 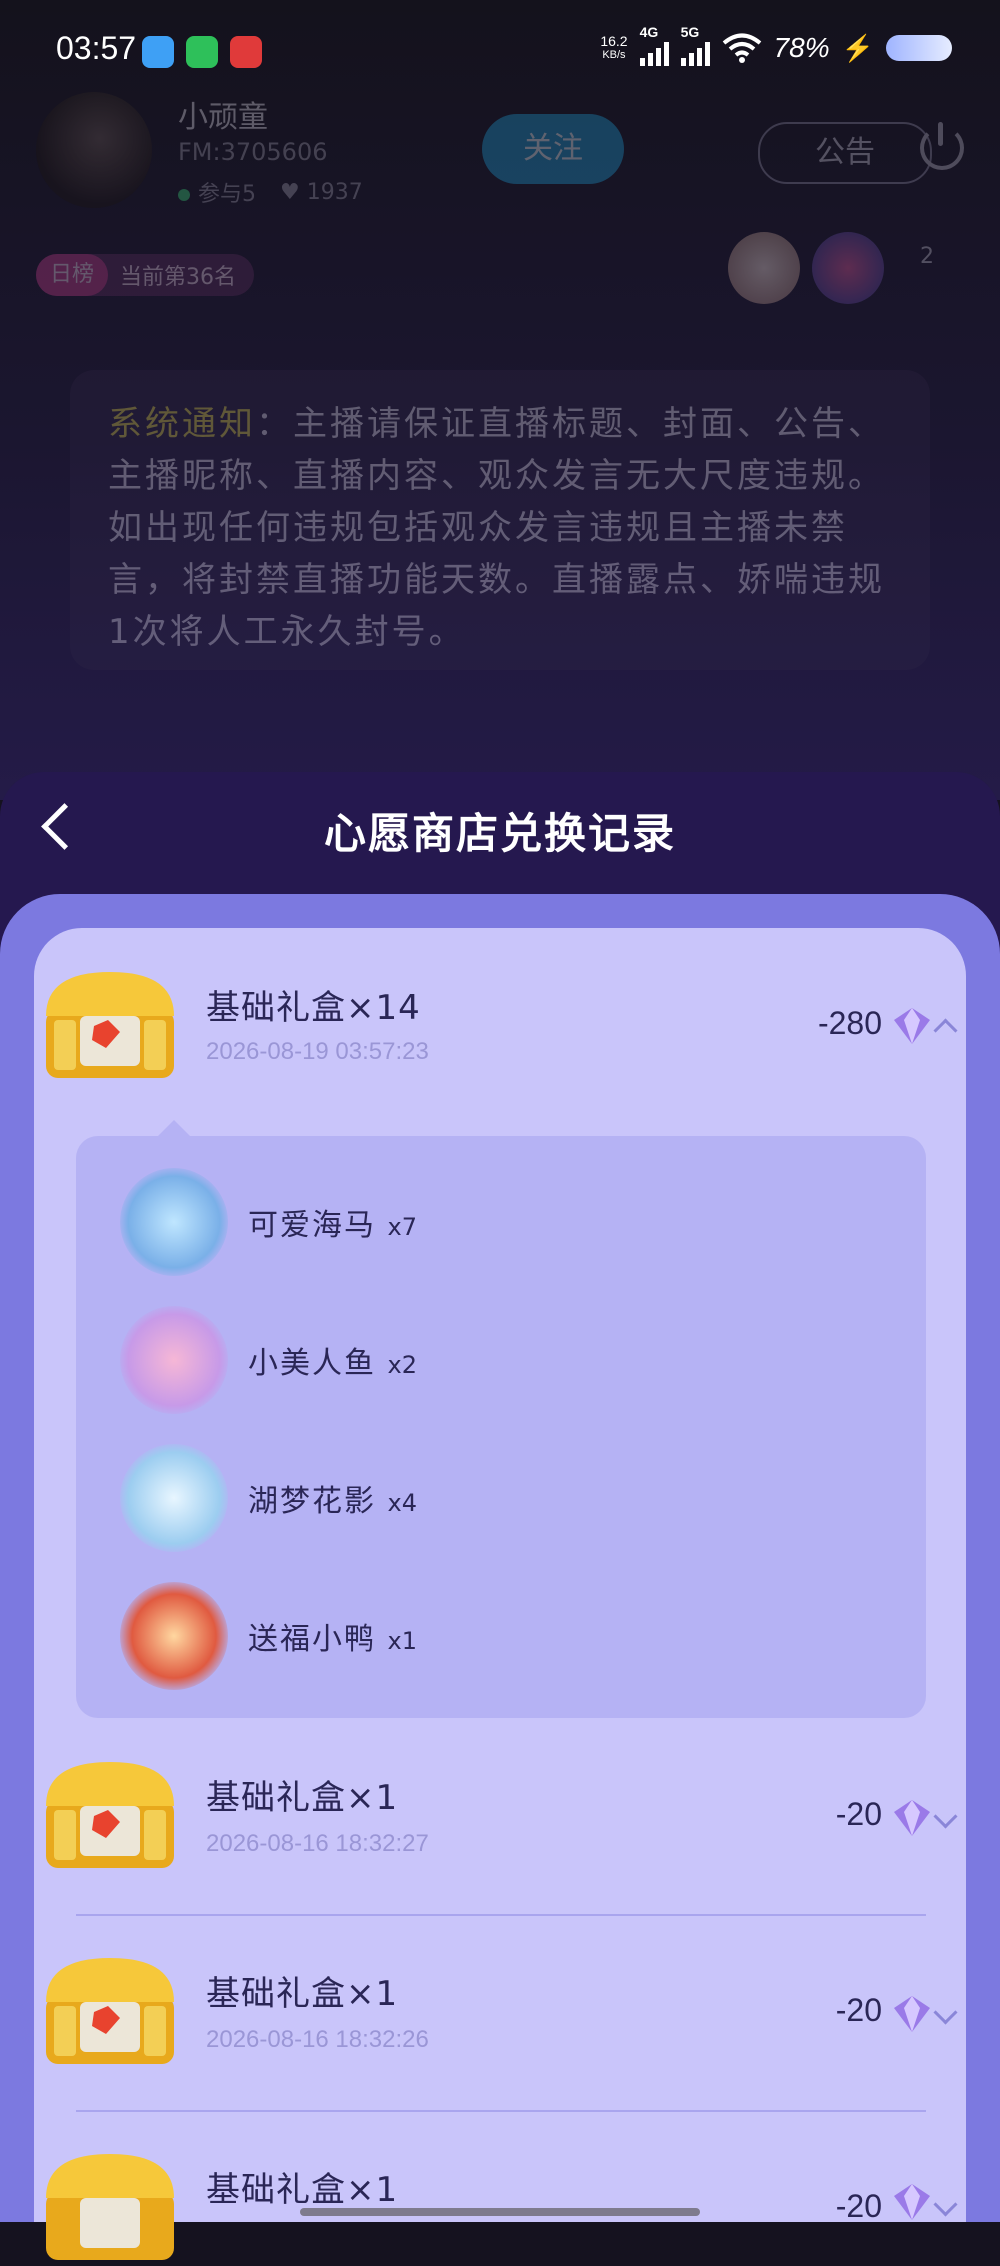 I want to click on gift-item: 送福小鸭 x1, so click(x=333, y=1639).